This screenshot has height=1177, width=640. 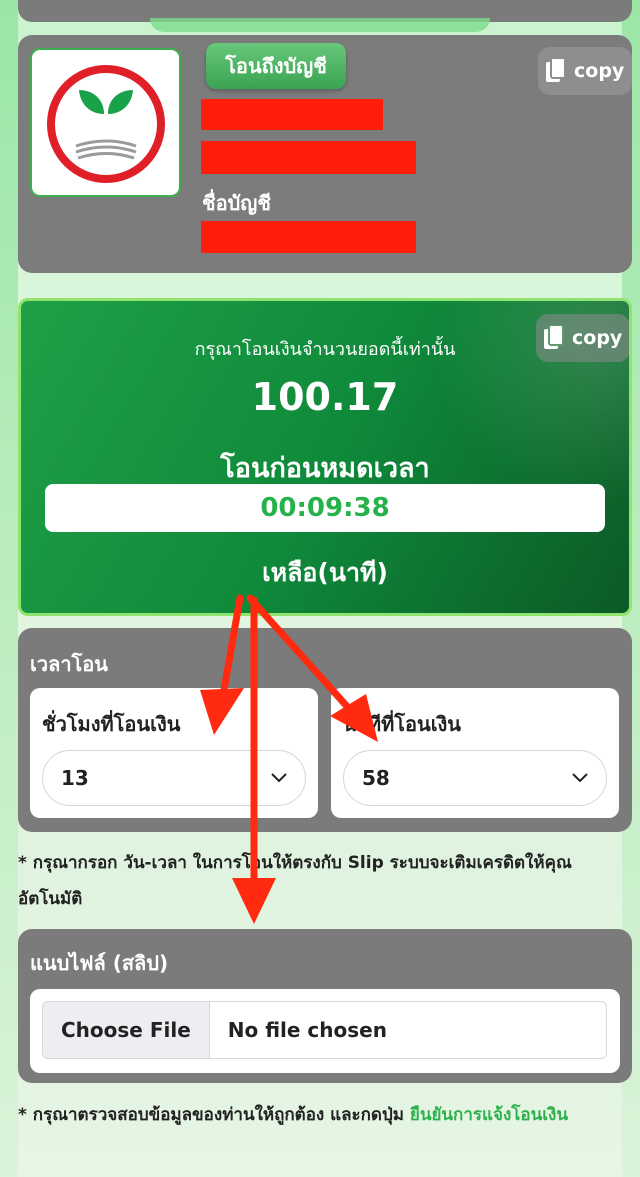 What do you see at coordinates (402, 724) in the screenshot?
I see `minute-label: นาทีที่โอนเงิน` at bounding box center [402, 724].